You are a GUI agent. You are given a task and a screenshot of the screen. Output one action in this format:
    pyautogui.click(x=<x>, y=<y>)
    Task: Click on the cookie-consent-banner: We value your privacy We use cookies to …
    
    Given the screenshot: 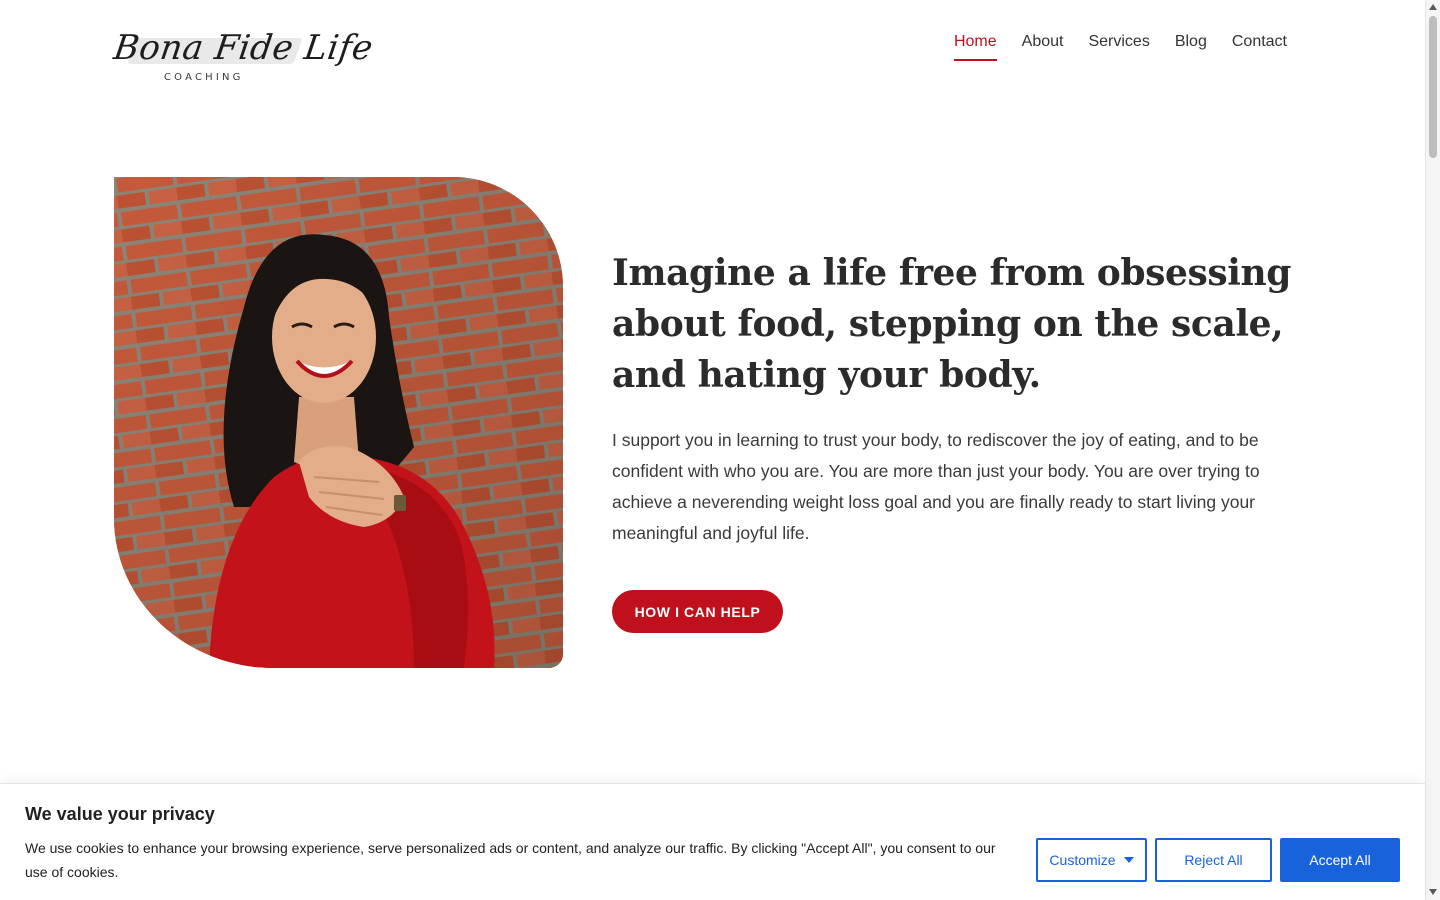 What is the action you would take?
    pyautogui.click(x=712, y=841)
    